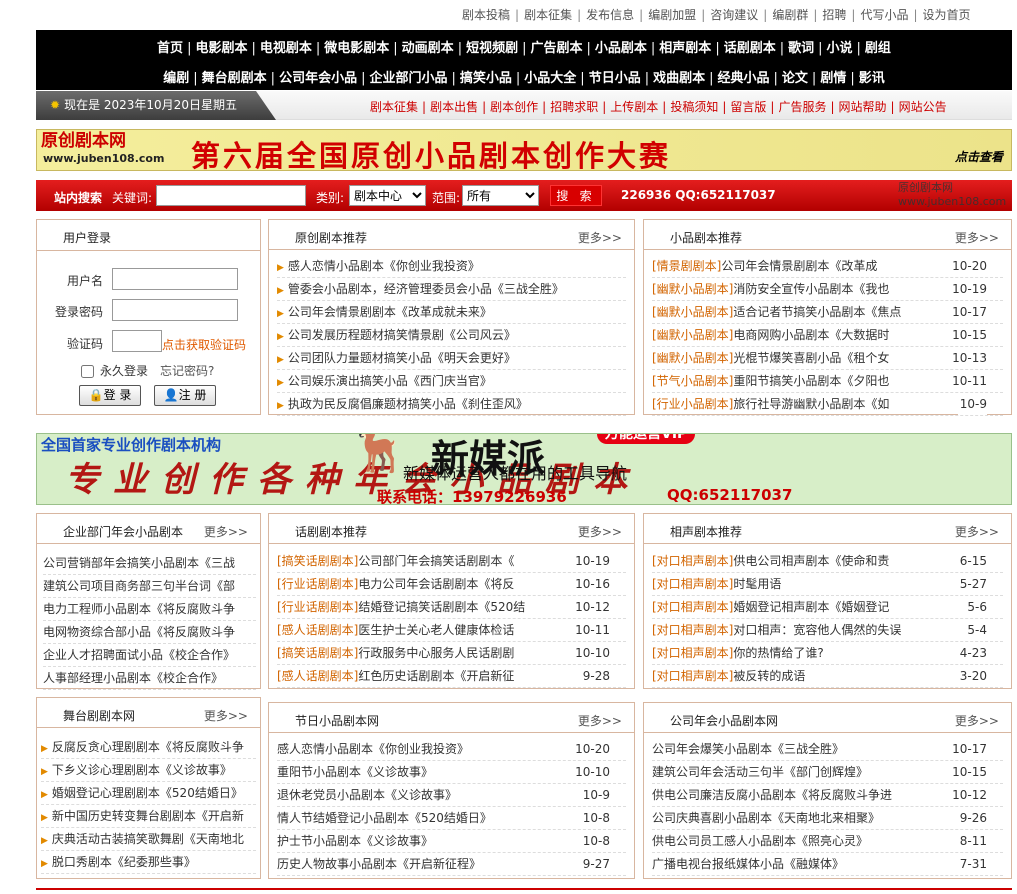 The height and width of the screenshot is (894, 1017). Describe the element at coordinates (318, 78) in the screenshot. I see `nav-link: 公司年会小品` at that location.